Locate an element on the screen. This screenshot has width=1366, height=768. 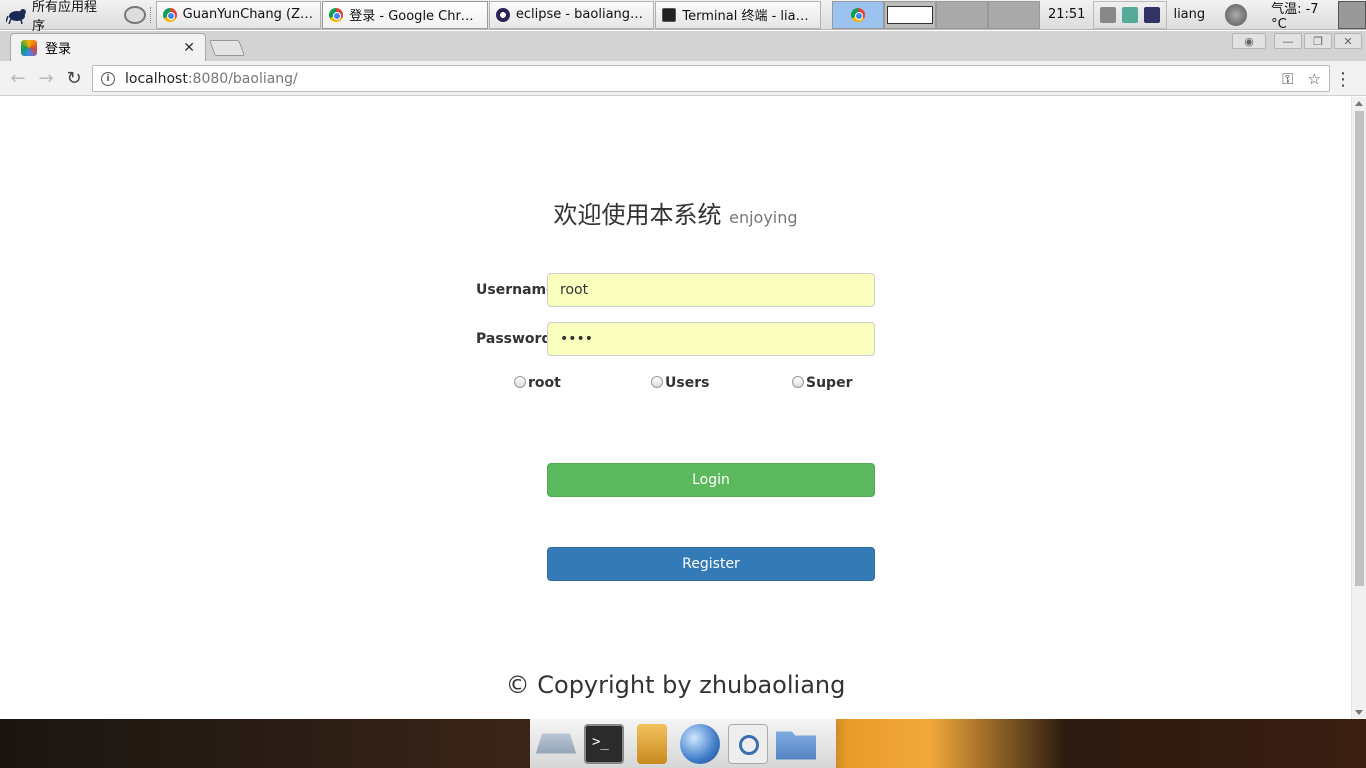
apps-menu-label: 所有应用程序 is located at coordinates (64, 17).